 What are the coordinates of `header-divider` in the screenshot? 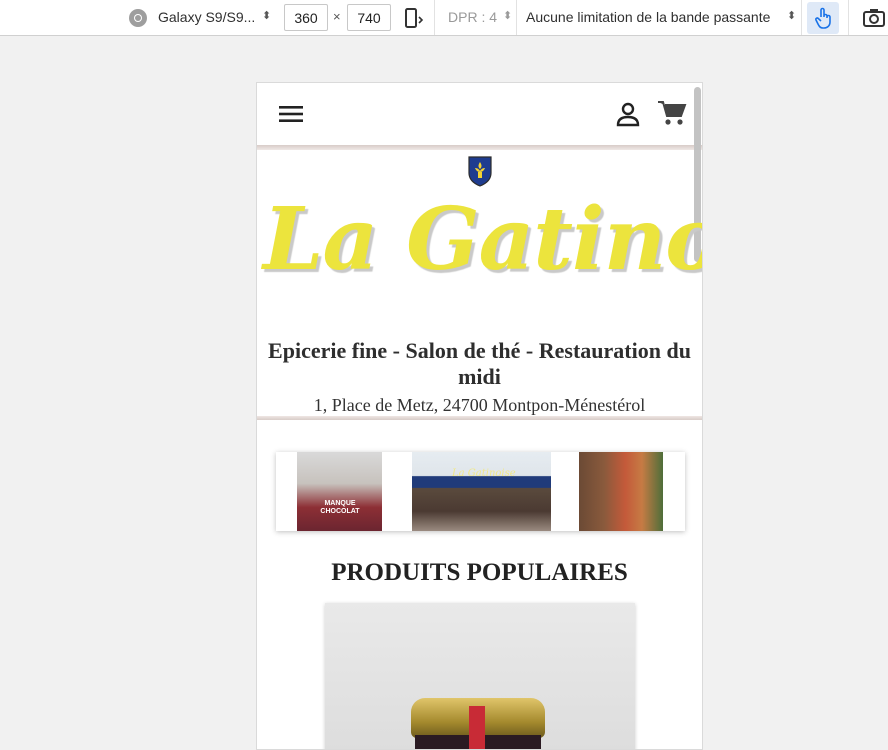 It's located at (479, 147).